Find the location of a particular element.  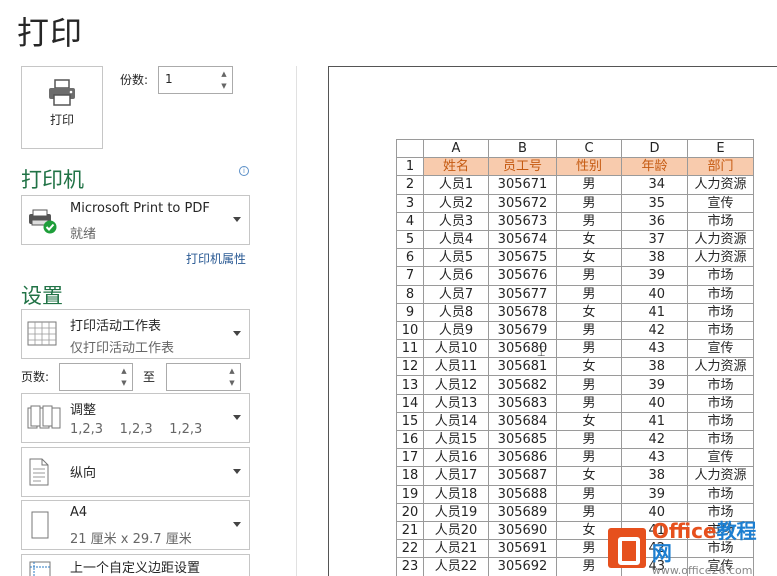

printer-icon is located at coordinates (62, 92).